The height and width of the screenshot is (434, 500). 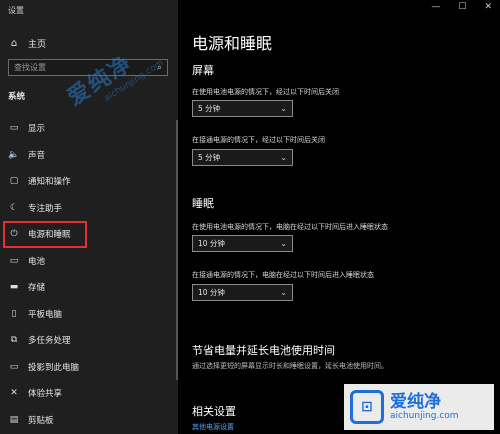 What do you see at coordinates (213, 427) in the screenshot?
I see `additional-power-settings-link: 其他电源设置` at bounding box center [213, 427].